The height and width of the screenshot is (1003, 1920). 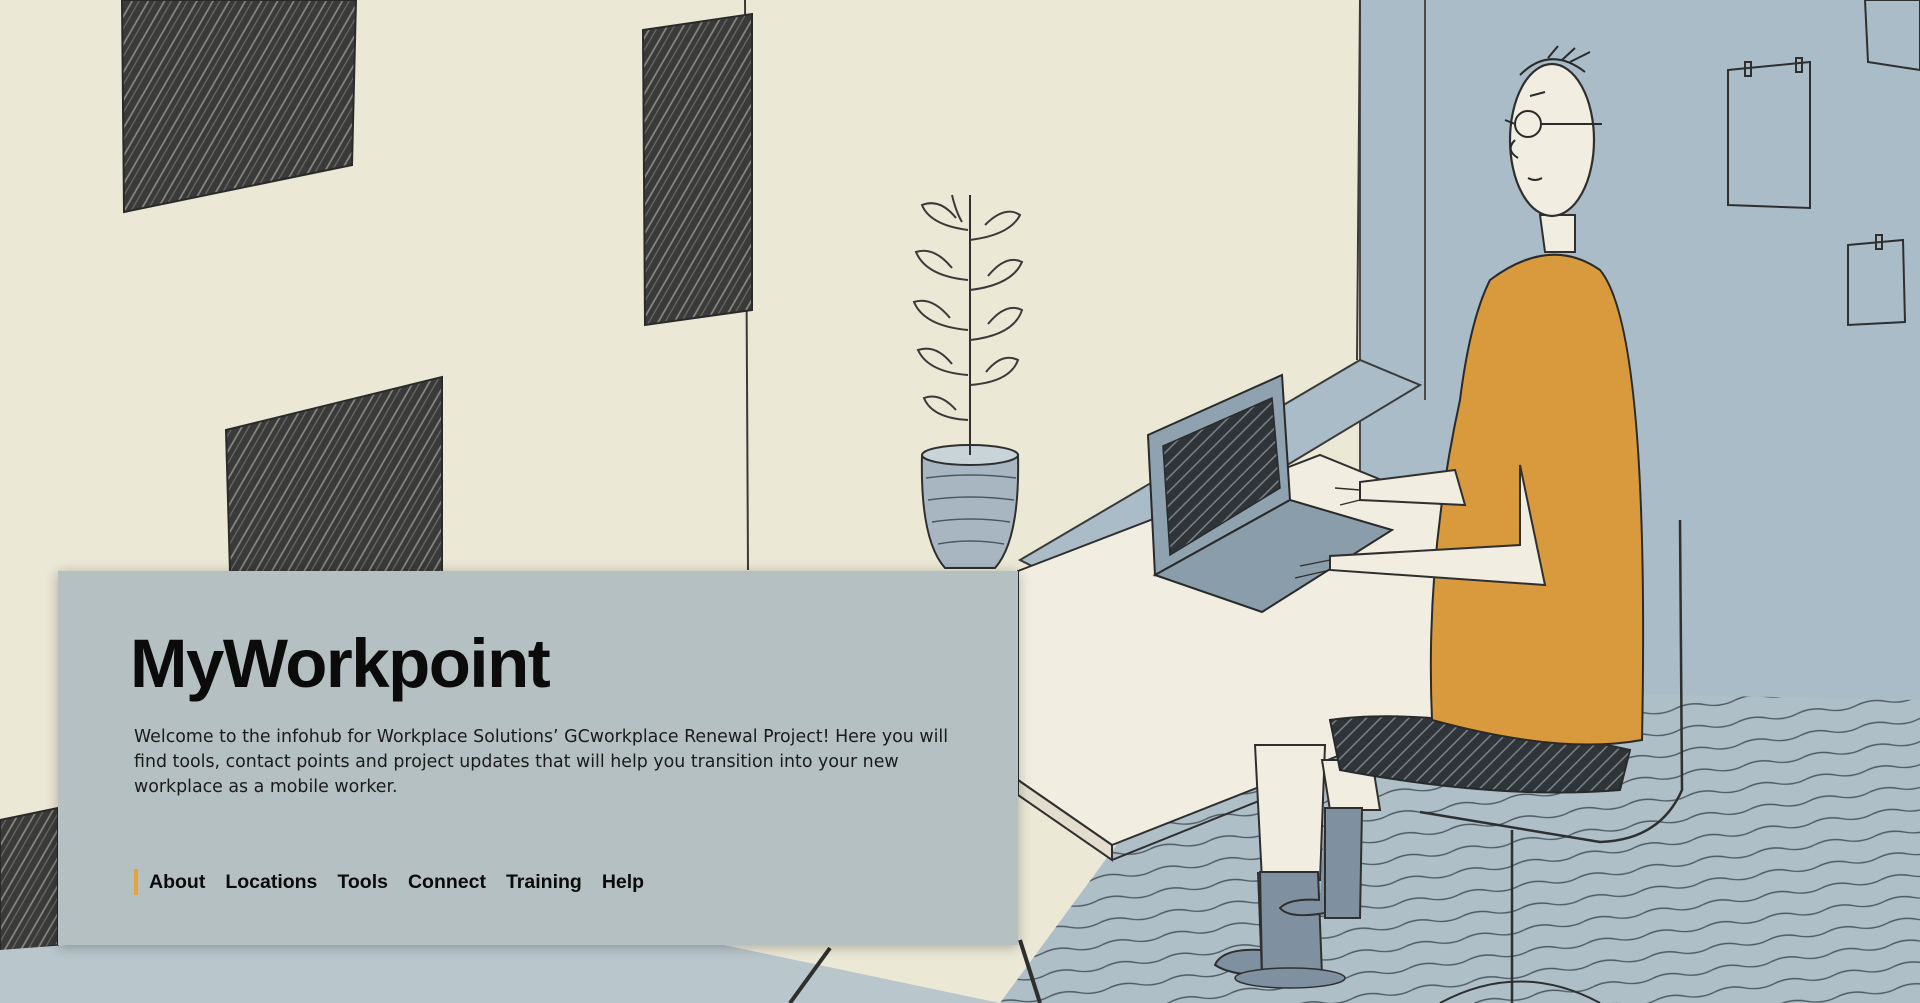 I want to click on page-title: MyWorkpoint, so click(x=340, y=663).